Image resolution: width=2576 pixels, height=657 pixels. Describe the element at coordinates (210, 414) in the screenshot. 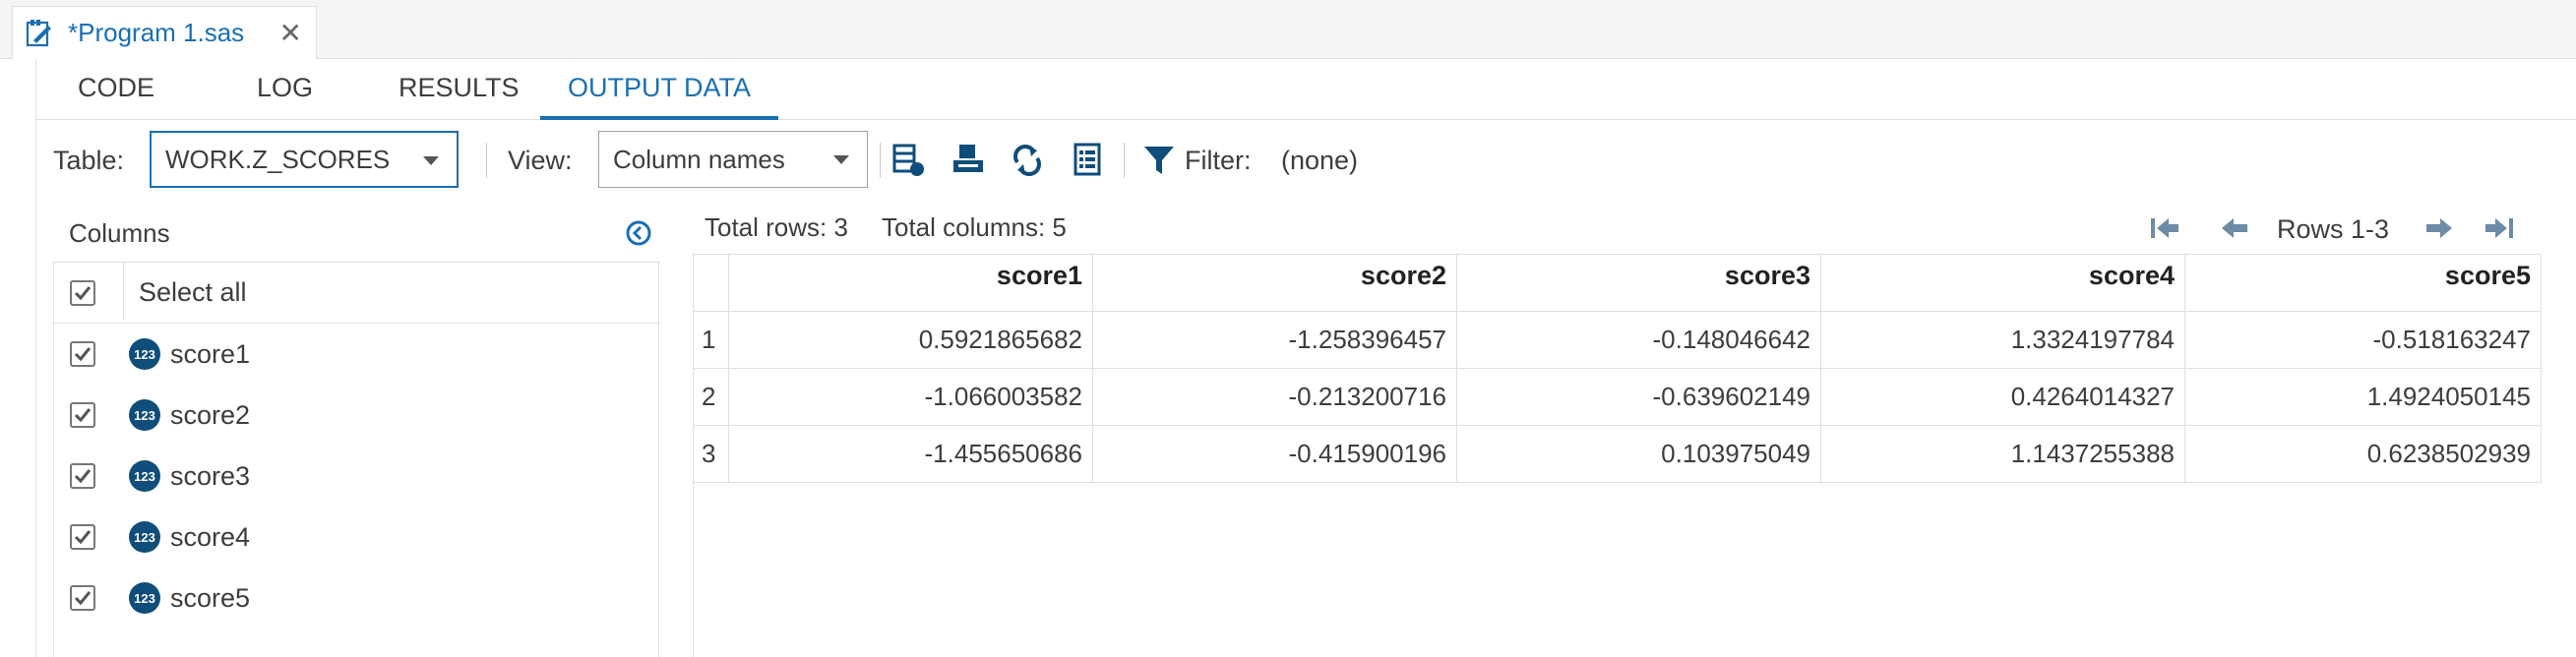

I see `column-name: score2` at that location.